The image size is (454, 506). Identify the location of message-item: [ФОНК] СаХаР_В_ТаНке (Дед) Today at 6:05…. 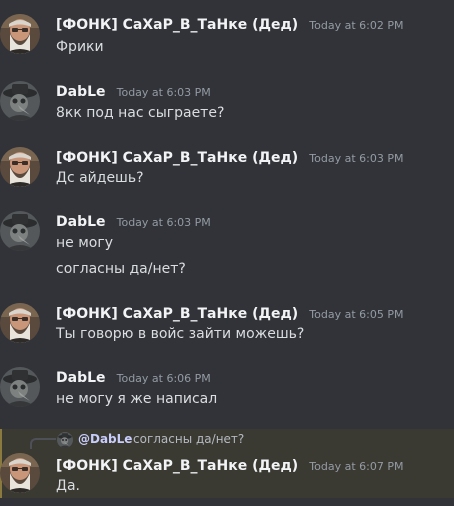
(227, 323).